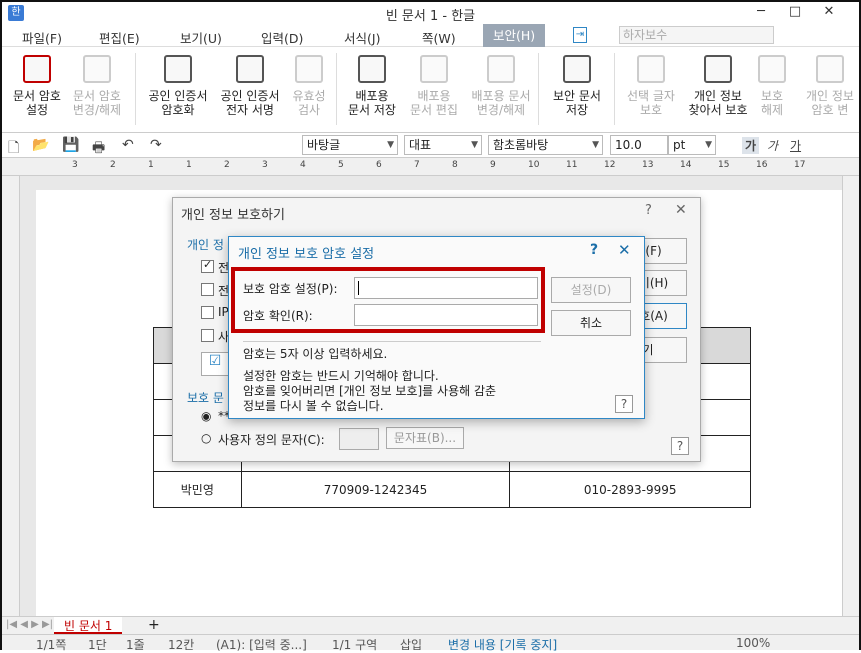  Describe the element at coordinates (761, 12) in the screenshot. I see `minimize-button: ─` at that location.